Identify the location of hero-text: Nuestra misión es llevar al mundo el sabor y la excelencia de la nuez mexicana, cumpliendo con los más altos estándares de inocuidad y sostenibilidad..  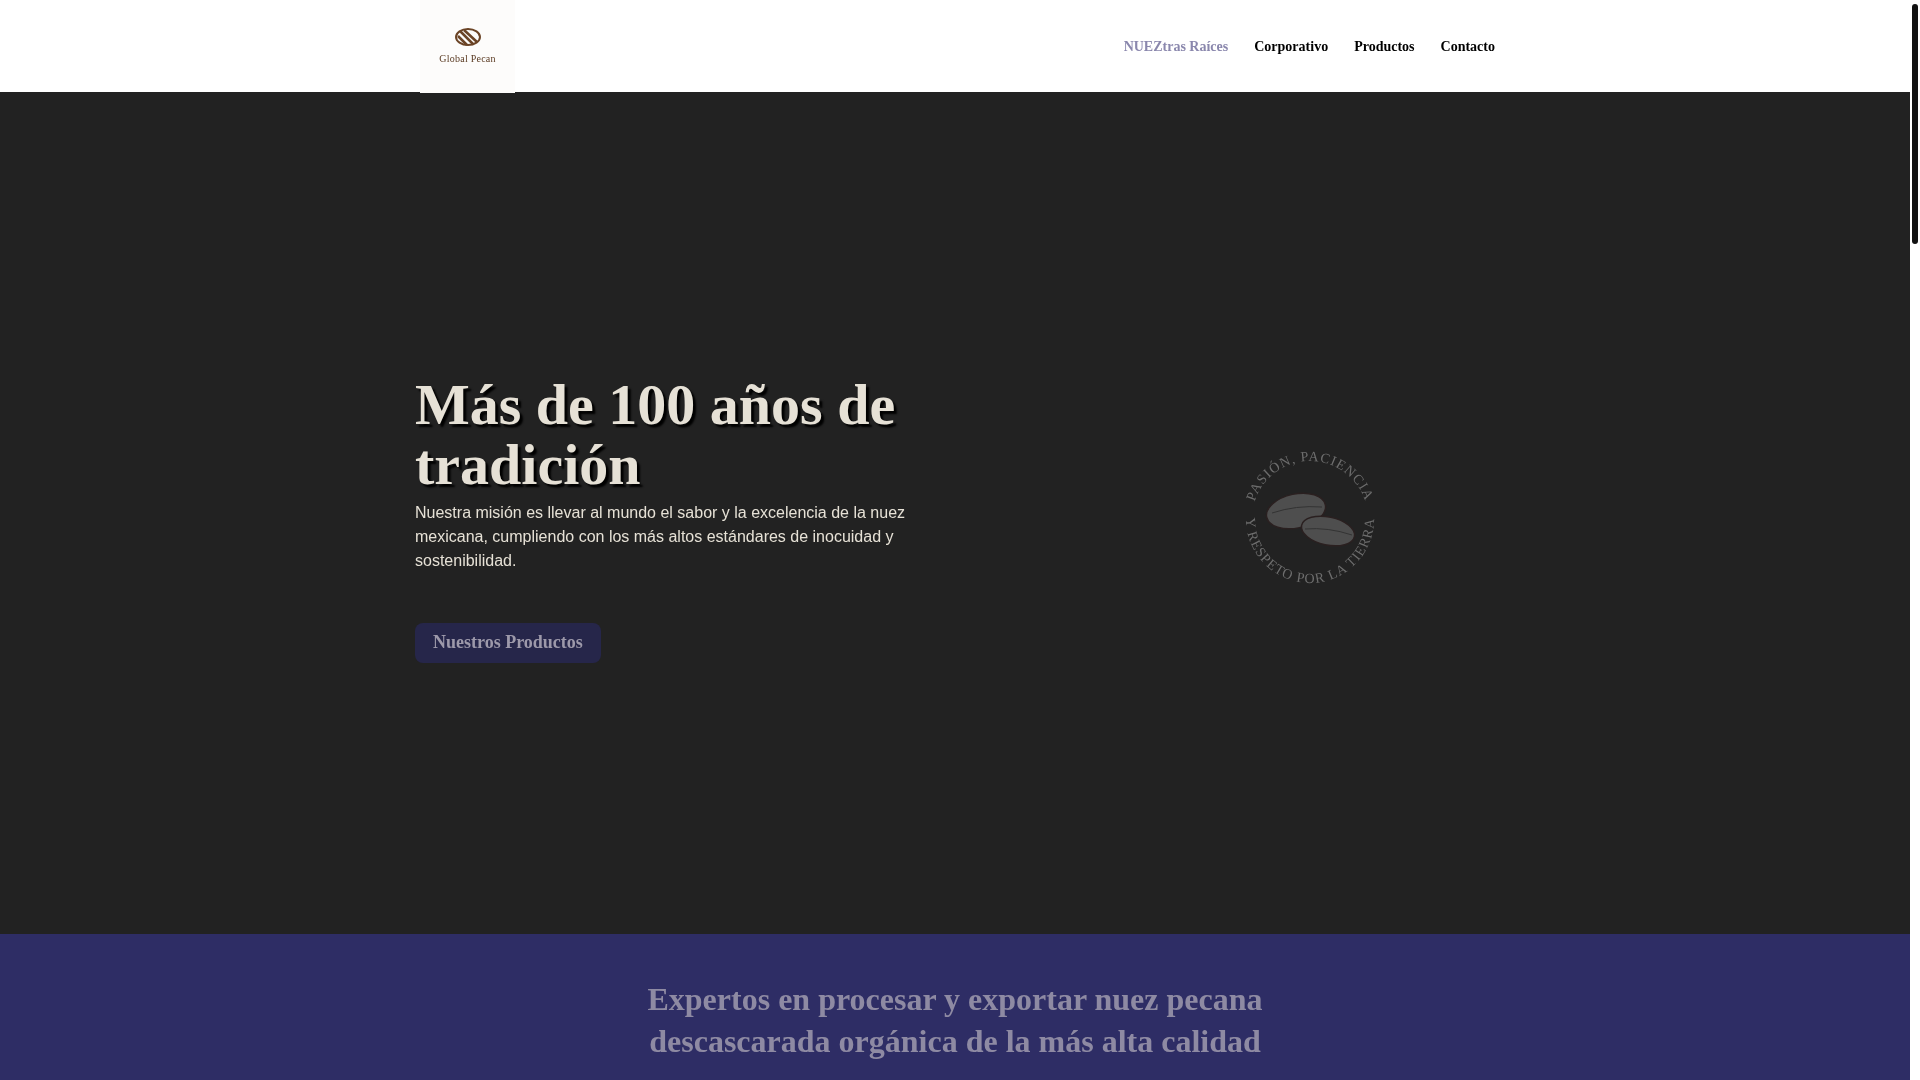
(661, 536).